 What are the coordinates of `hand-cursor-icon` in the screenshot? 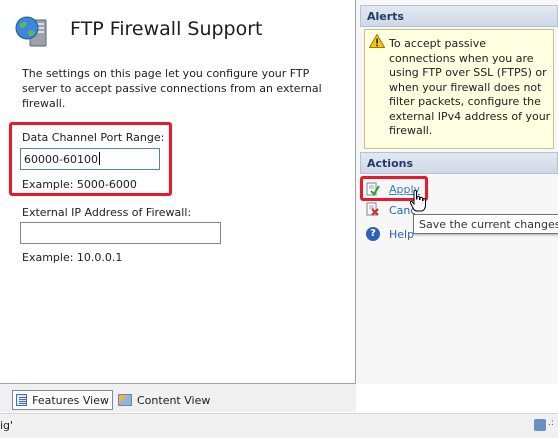 It's located at (417, 201).